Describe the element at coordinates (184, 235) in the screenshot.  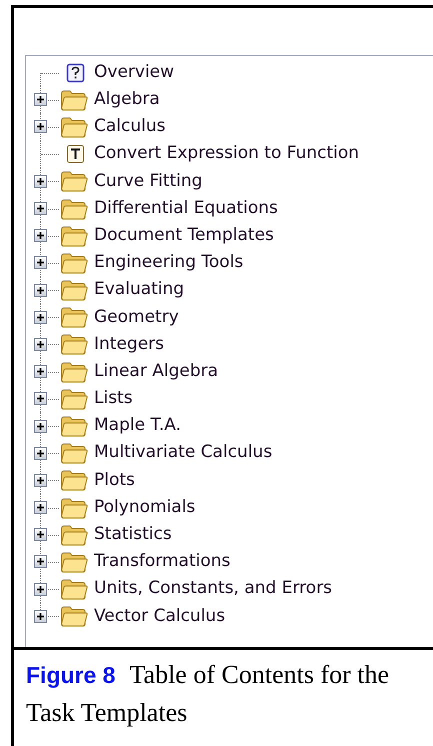
I see `tree-item: Document Templates` at that location.